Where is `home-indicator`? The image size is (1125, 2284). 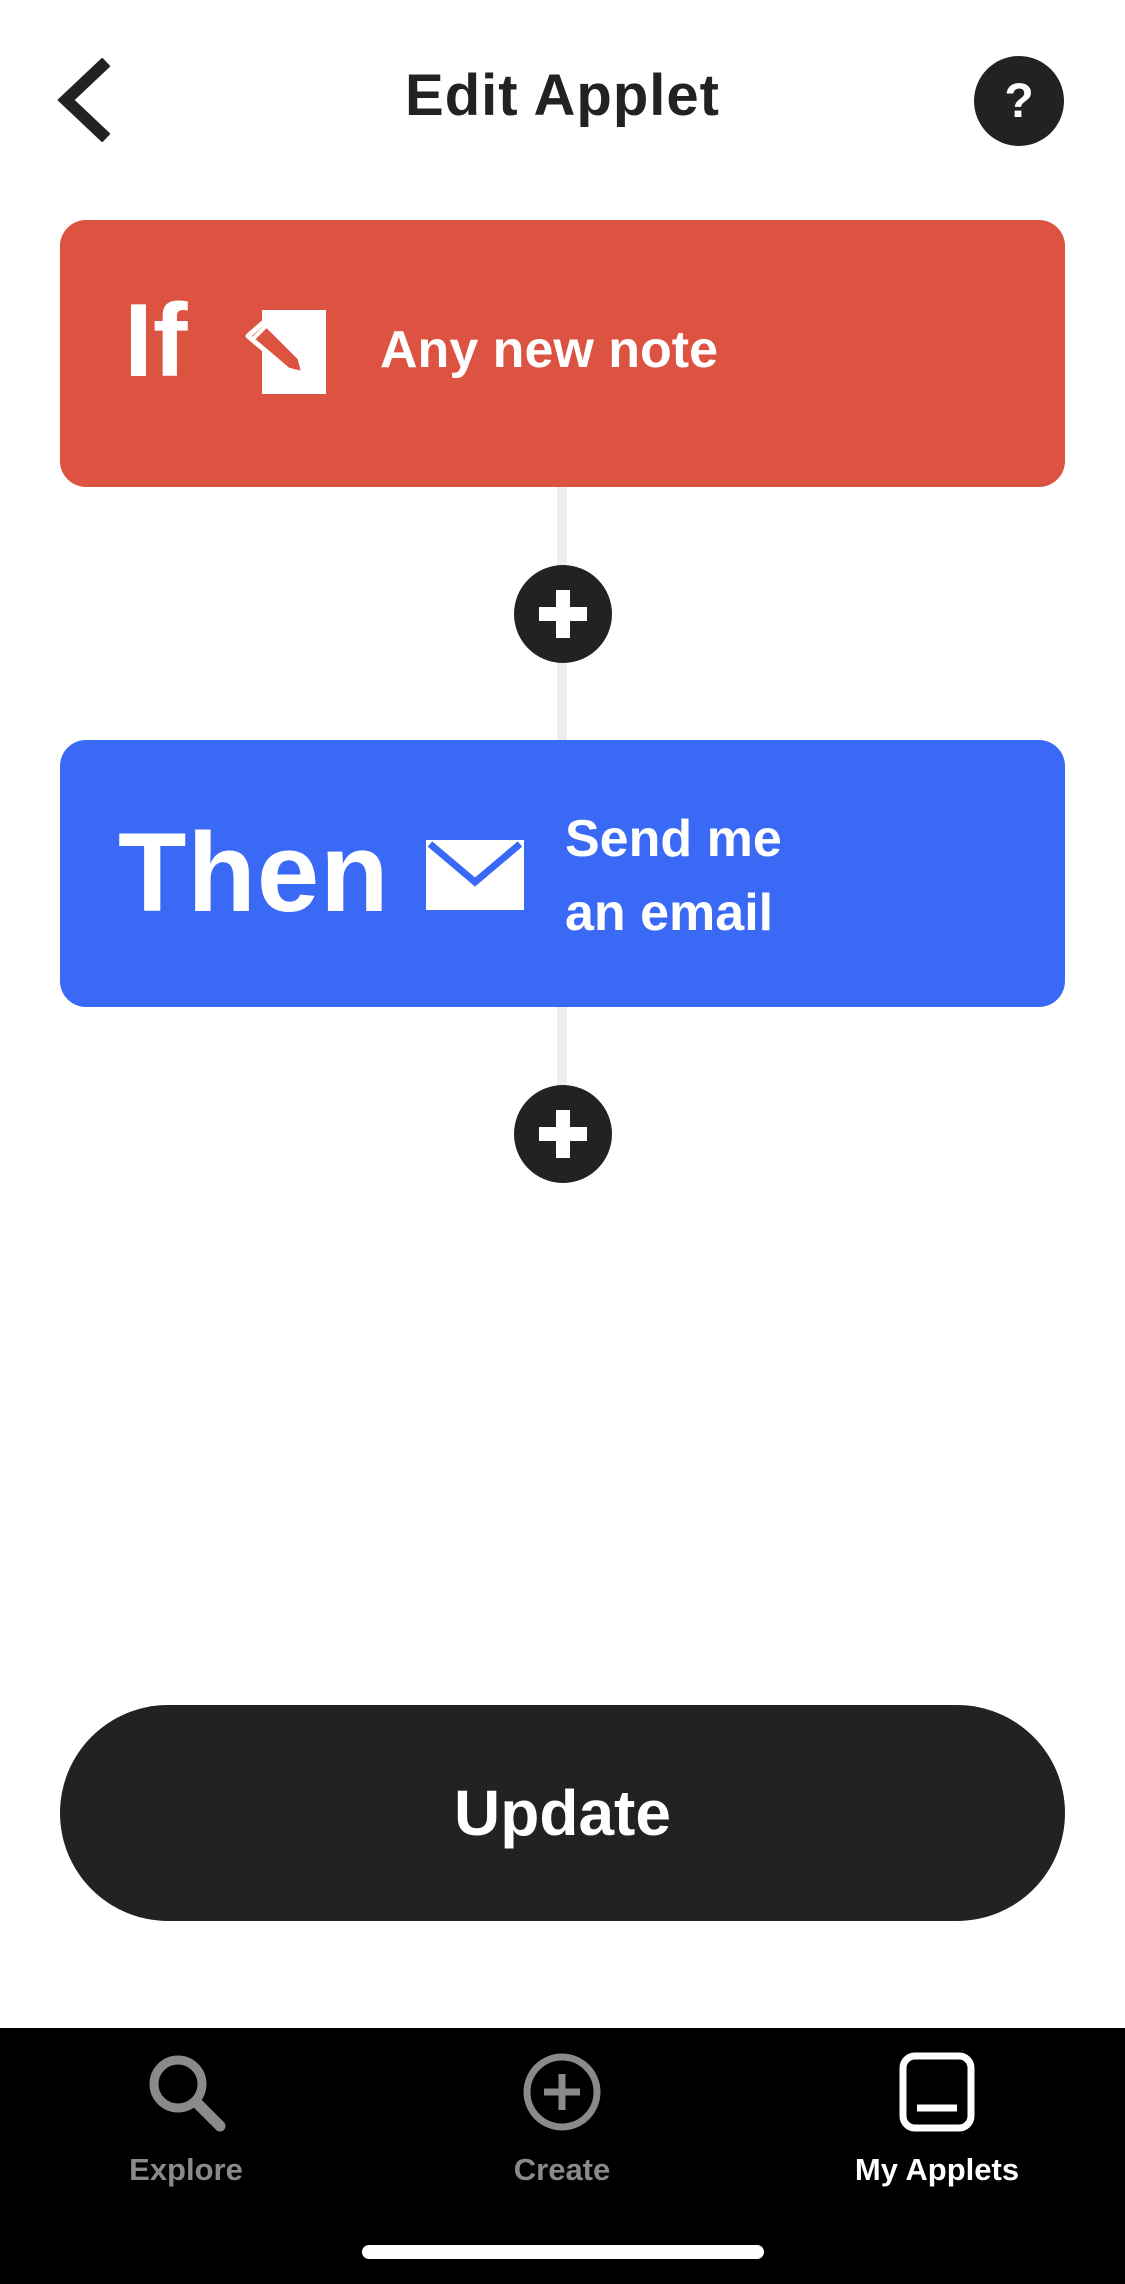
home-indicator is located at coordinates (563, 2252).